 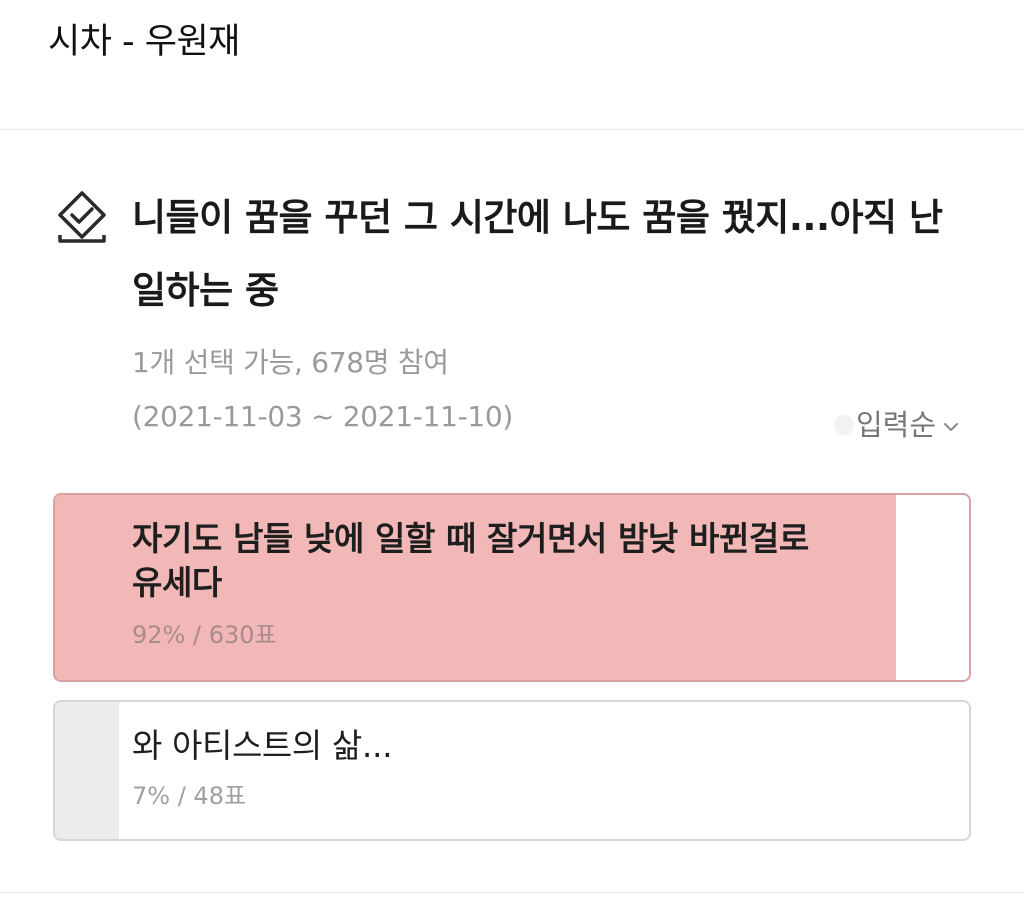 What do you see at coordinates (512, 770) in the screenshot?
I see `poll-option-2: 와 아티스트의 삶... 7% / 48표` at bounding box center [512, 770].